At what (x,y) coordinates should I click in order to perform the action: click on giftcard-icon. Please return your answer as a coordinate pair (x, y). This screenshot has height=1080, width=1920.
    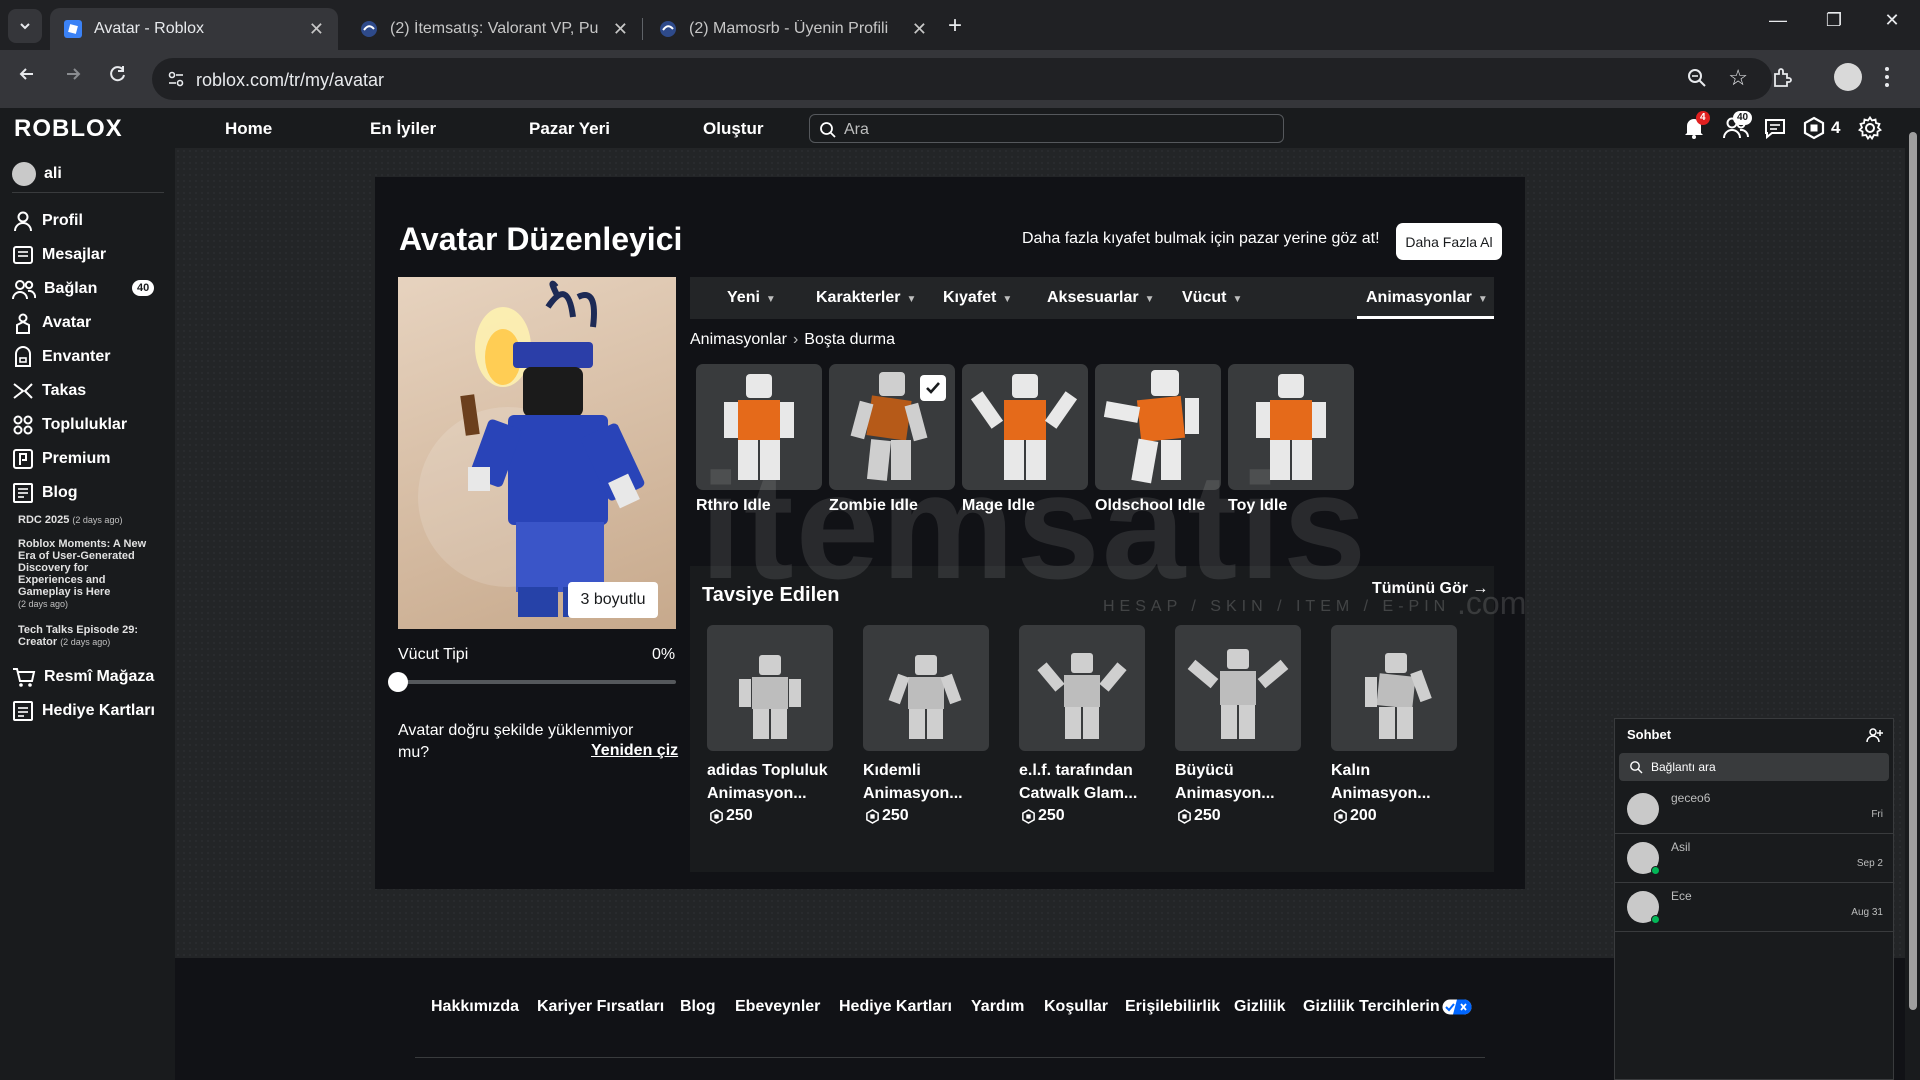
    Looking at the image, I should click on (23, 711).